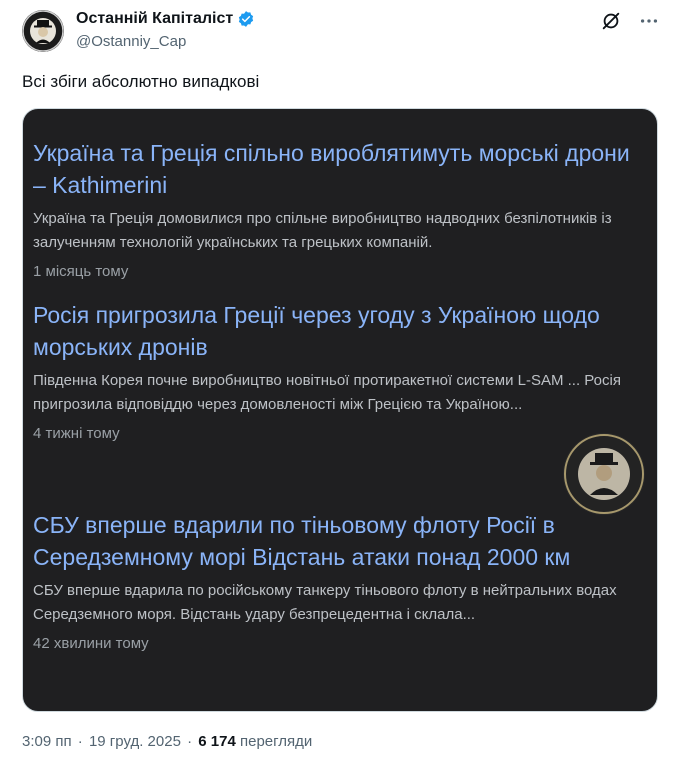  What do you see at coordinates (276, 741) in the screenshot?
I see `views-label: перегляди` at bounding box center [276, 741].